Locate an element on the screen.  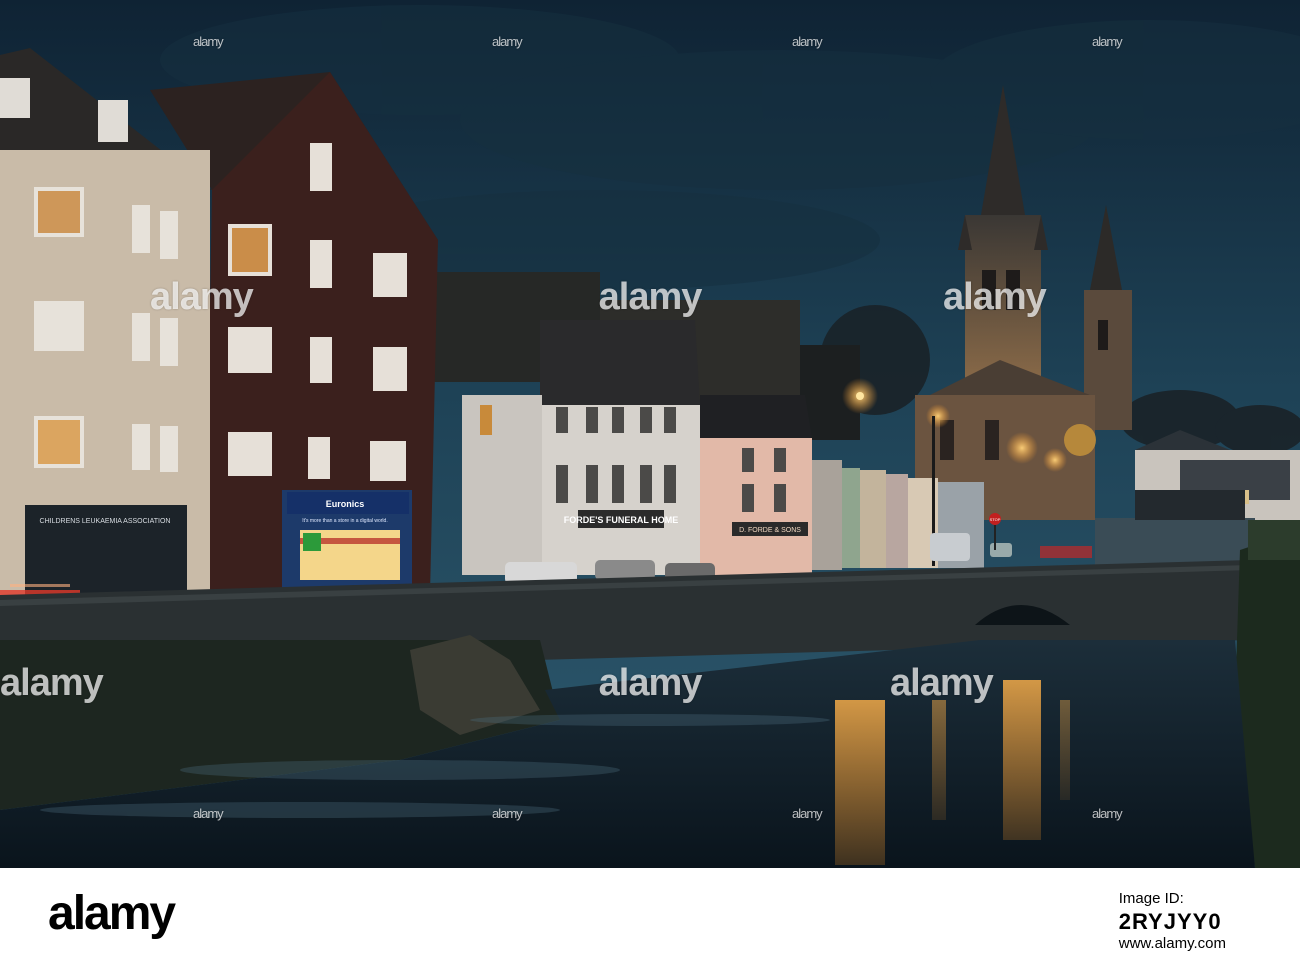
leukaemia-sign: CHILDRENS LEUKAEMIA ASSOCIATION is located at coordinates (105, 521).